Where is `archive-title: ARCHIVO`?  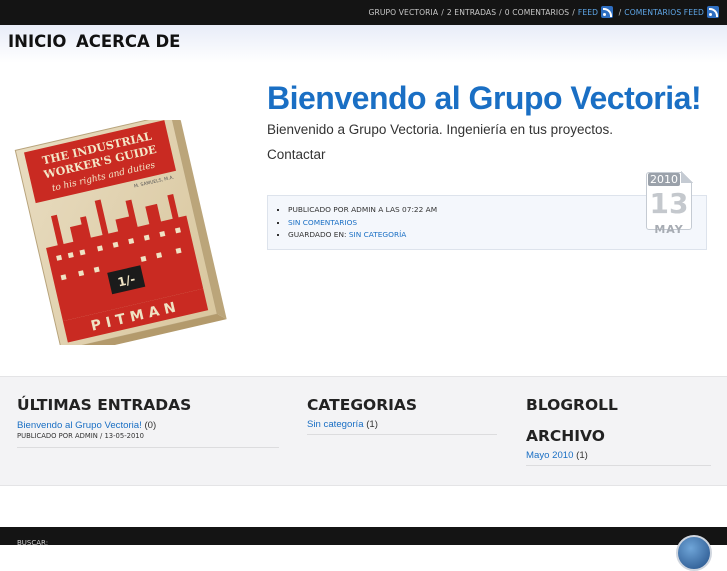
archive-title: ARCHIVO is located at coordinates (565, 436).